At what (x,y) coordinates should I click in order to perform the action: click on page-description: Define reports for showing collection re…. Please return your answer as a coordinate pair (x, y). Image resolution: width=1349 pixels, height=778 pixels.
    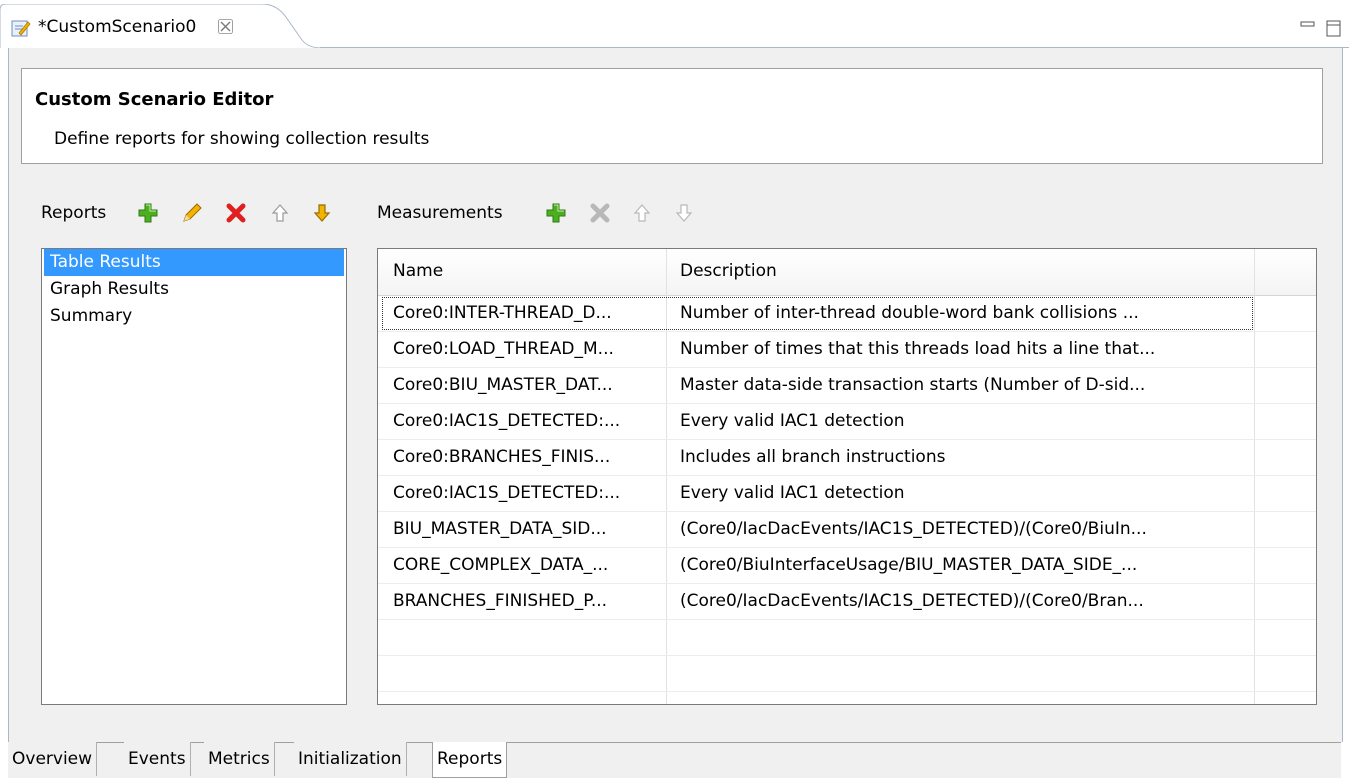
    Looking at the image, I should click on (242, 139).